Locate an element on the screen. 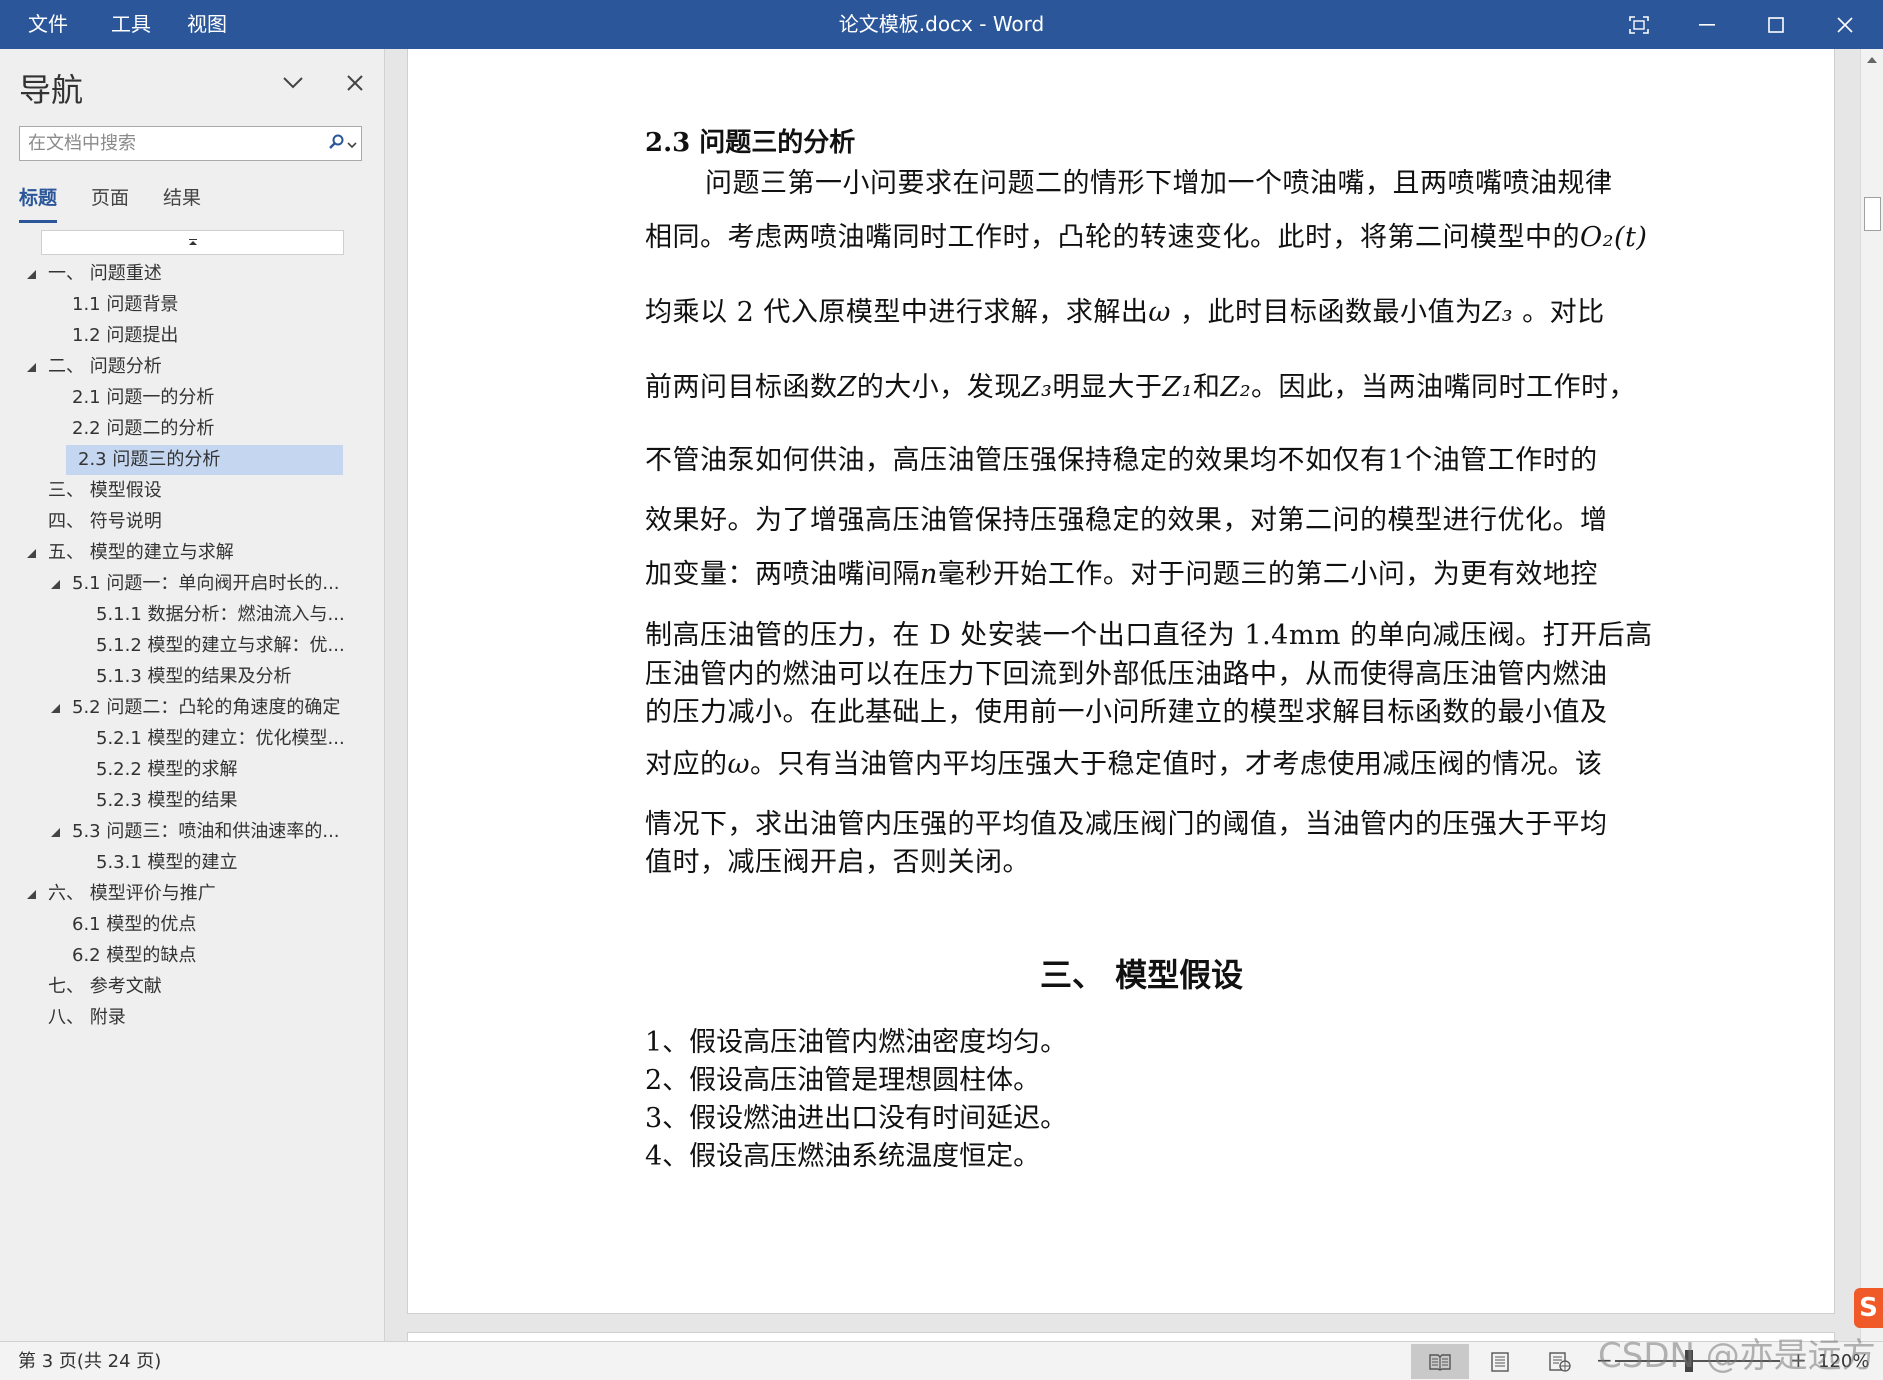  nav-title: 导航 is located at coordinates (51, 90).